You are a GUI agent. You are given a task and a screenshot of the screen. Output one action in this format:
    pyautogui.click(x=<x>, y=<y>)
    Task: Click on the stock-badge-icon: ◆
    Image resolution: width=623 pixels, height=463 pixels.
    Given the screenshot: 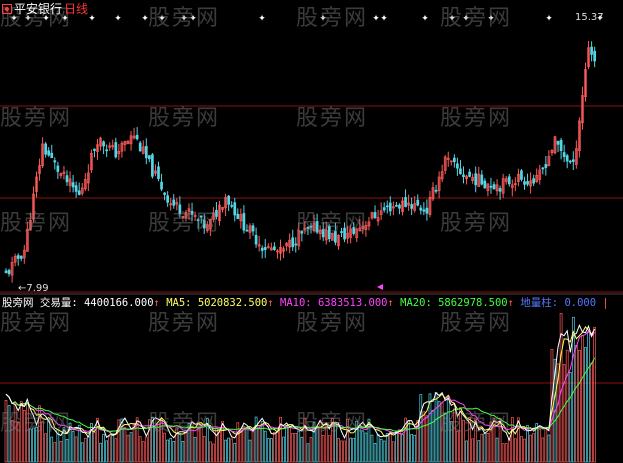 What is the action you would take?
    pyautogui.click(x=7, y=9)
    